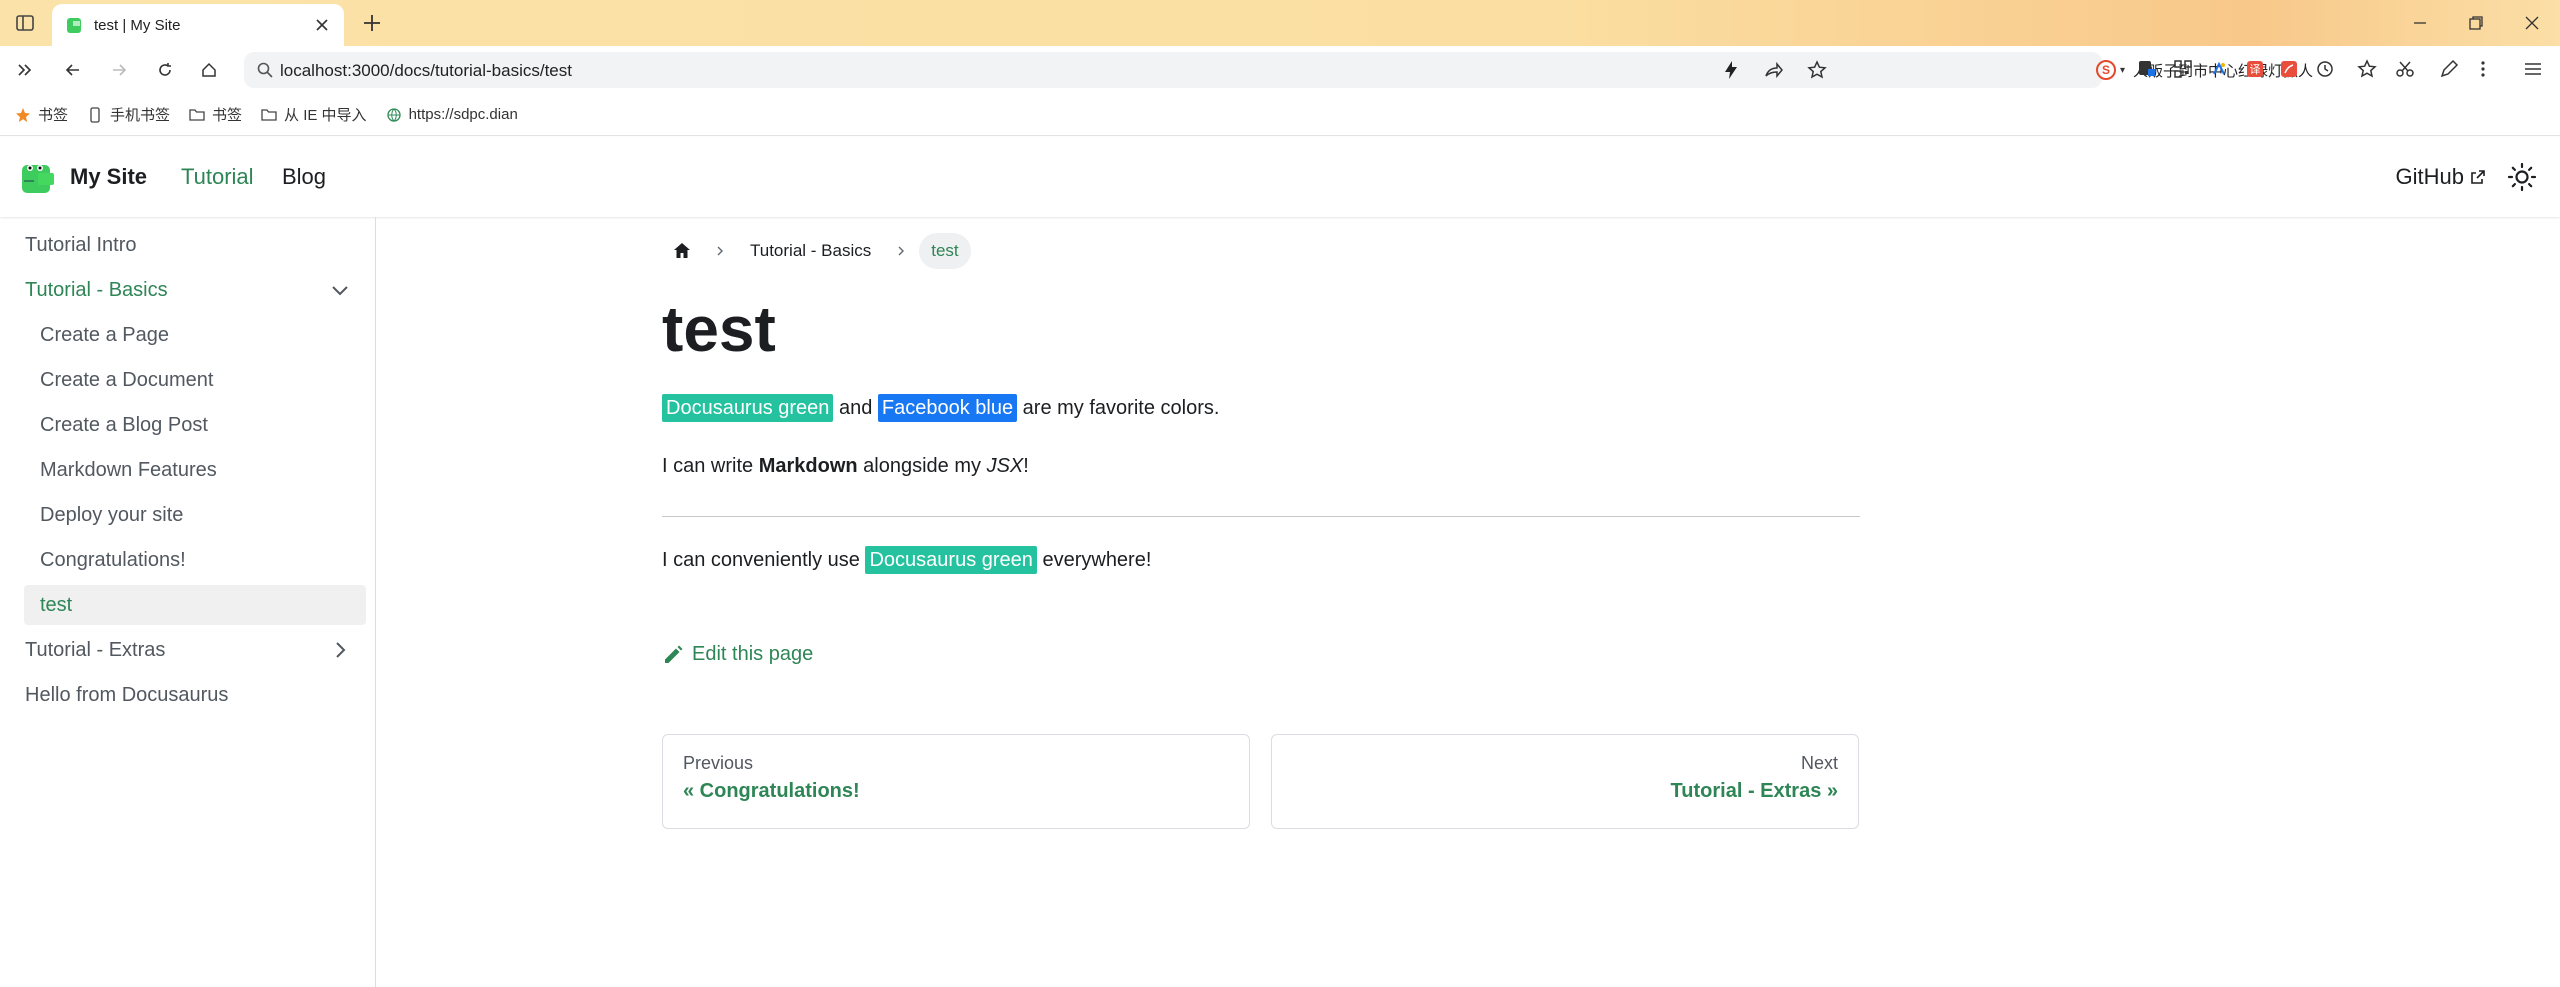  What do you see at coordinates (165, 70) in the screenshot?
I see `reload-icon` at bounding box center [165, 70].